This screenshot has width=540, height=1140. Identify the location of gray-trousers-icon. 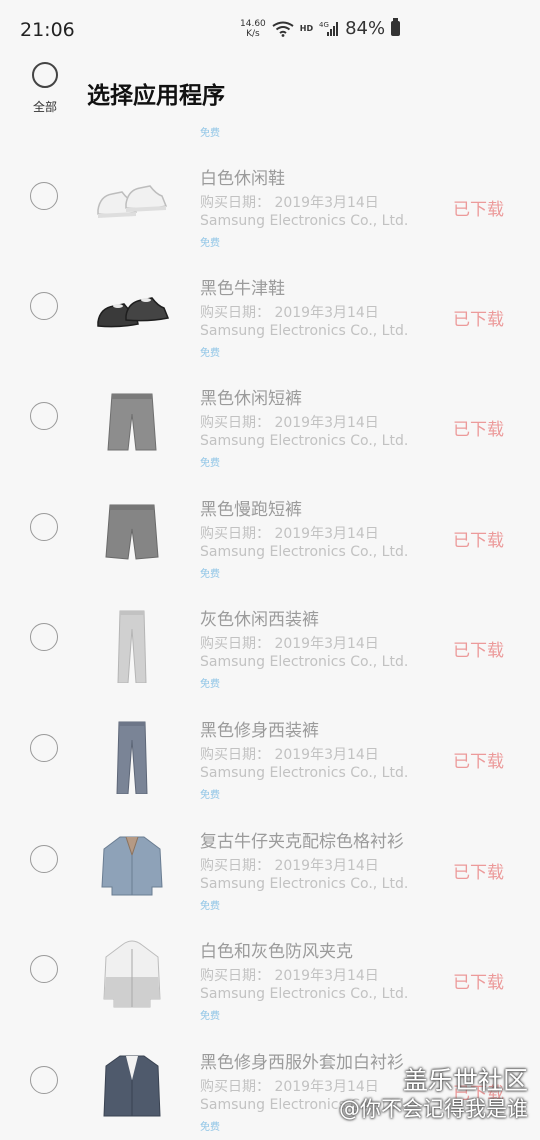
(132, 638).